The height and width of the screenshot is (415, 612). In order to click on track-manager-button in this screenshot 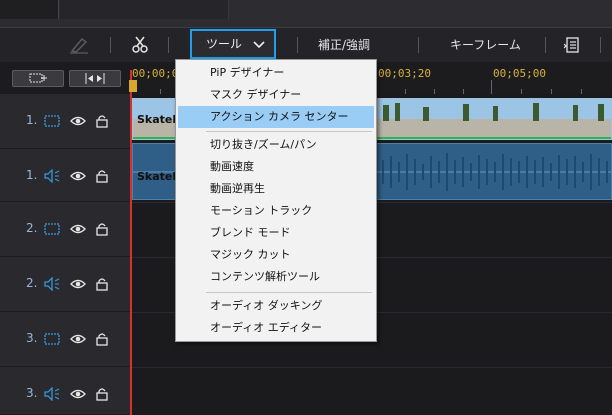, I will do `click(38, 78)`.